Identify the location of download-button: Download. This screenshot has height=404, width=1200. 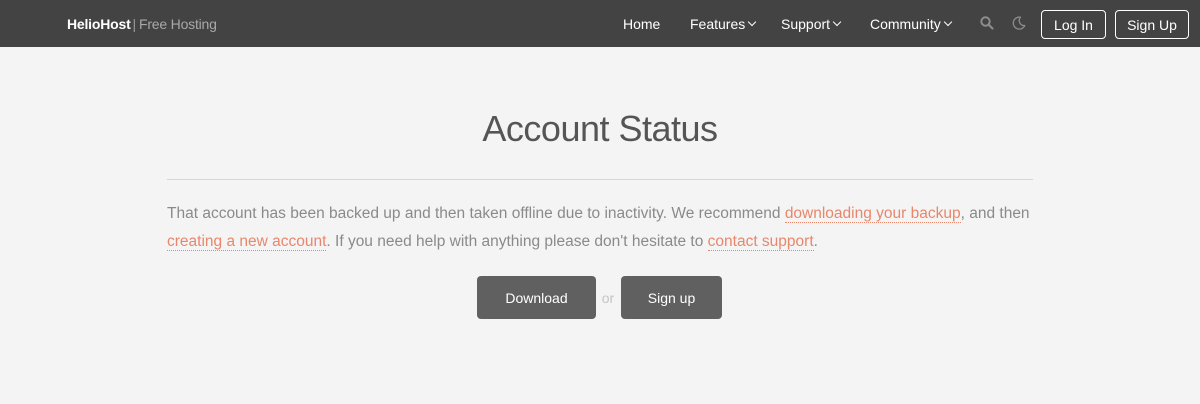
(536, 297).